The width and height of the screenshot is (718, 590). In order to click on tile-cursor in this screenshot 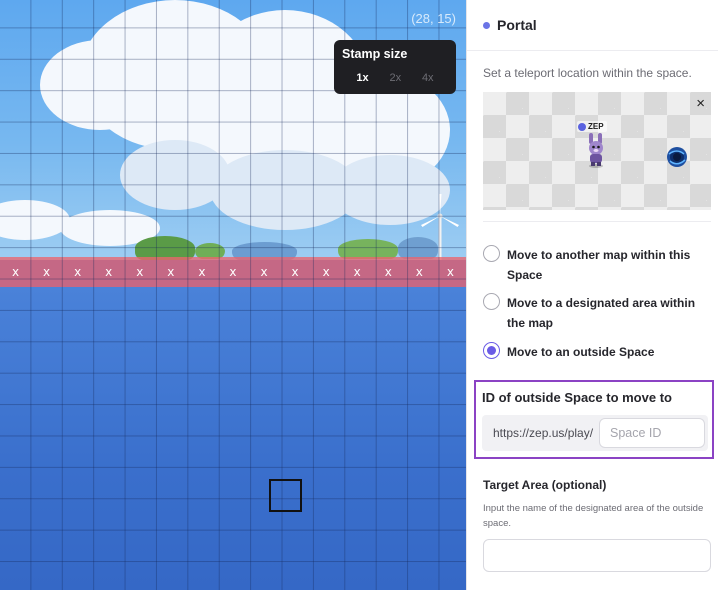, I will do `click(285, 495)`.